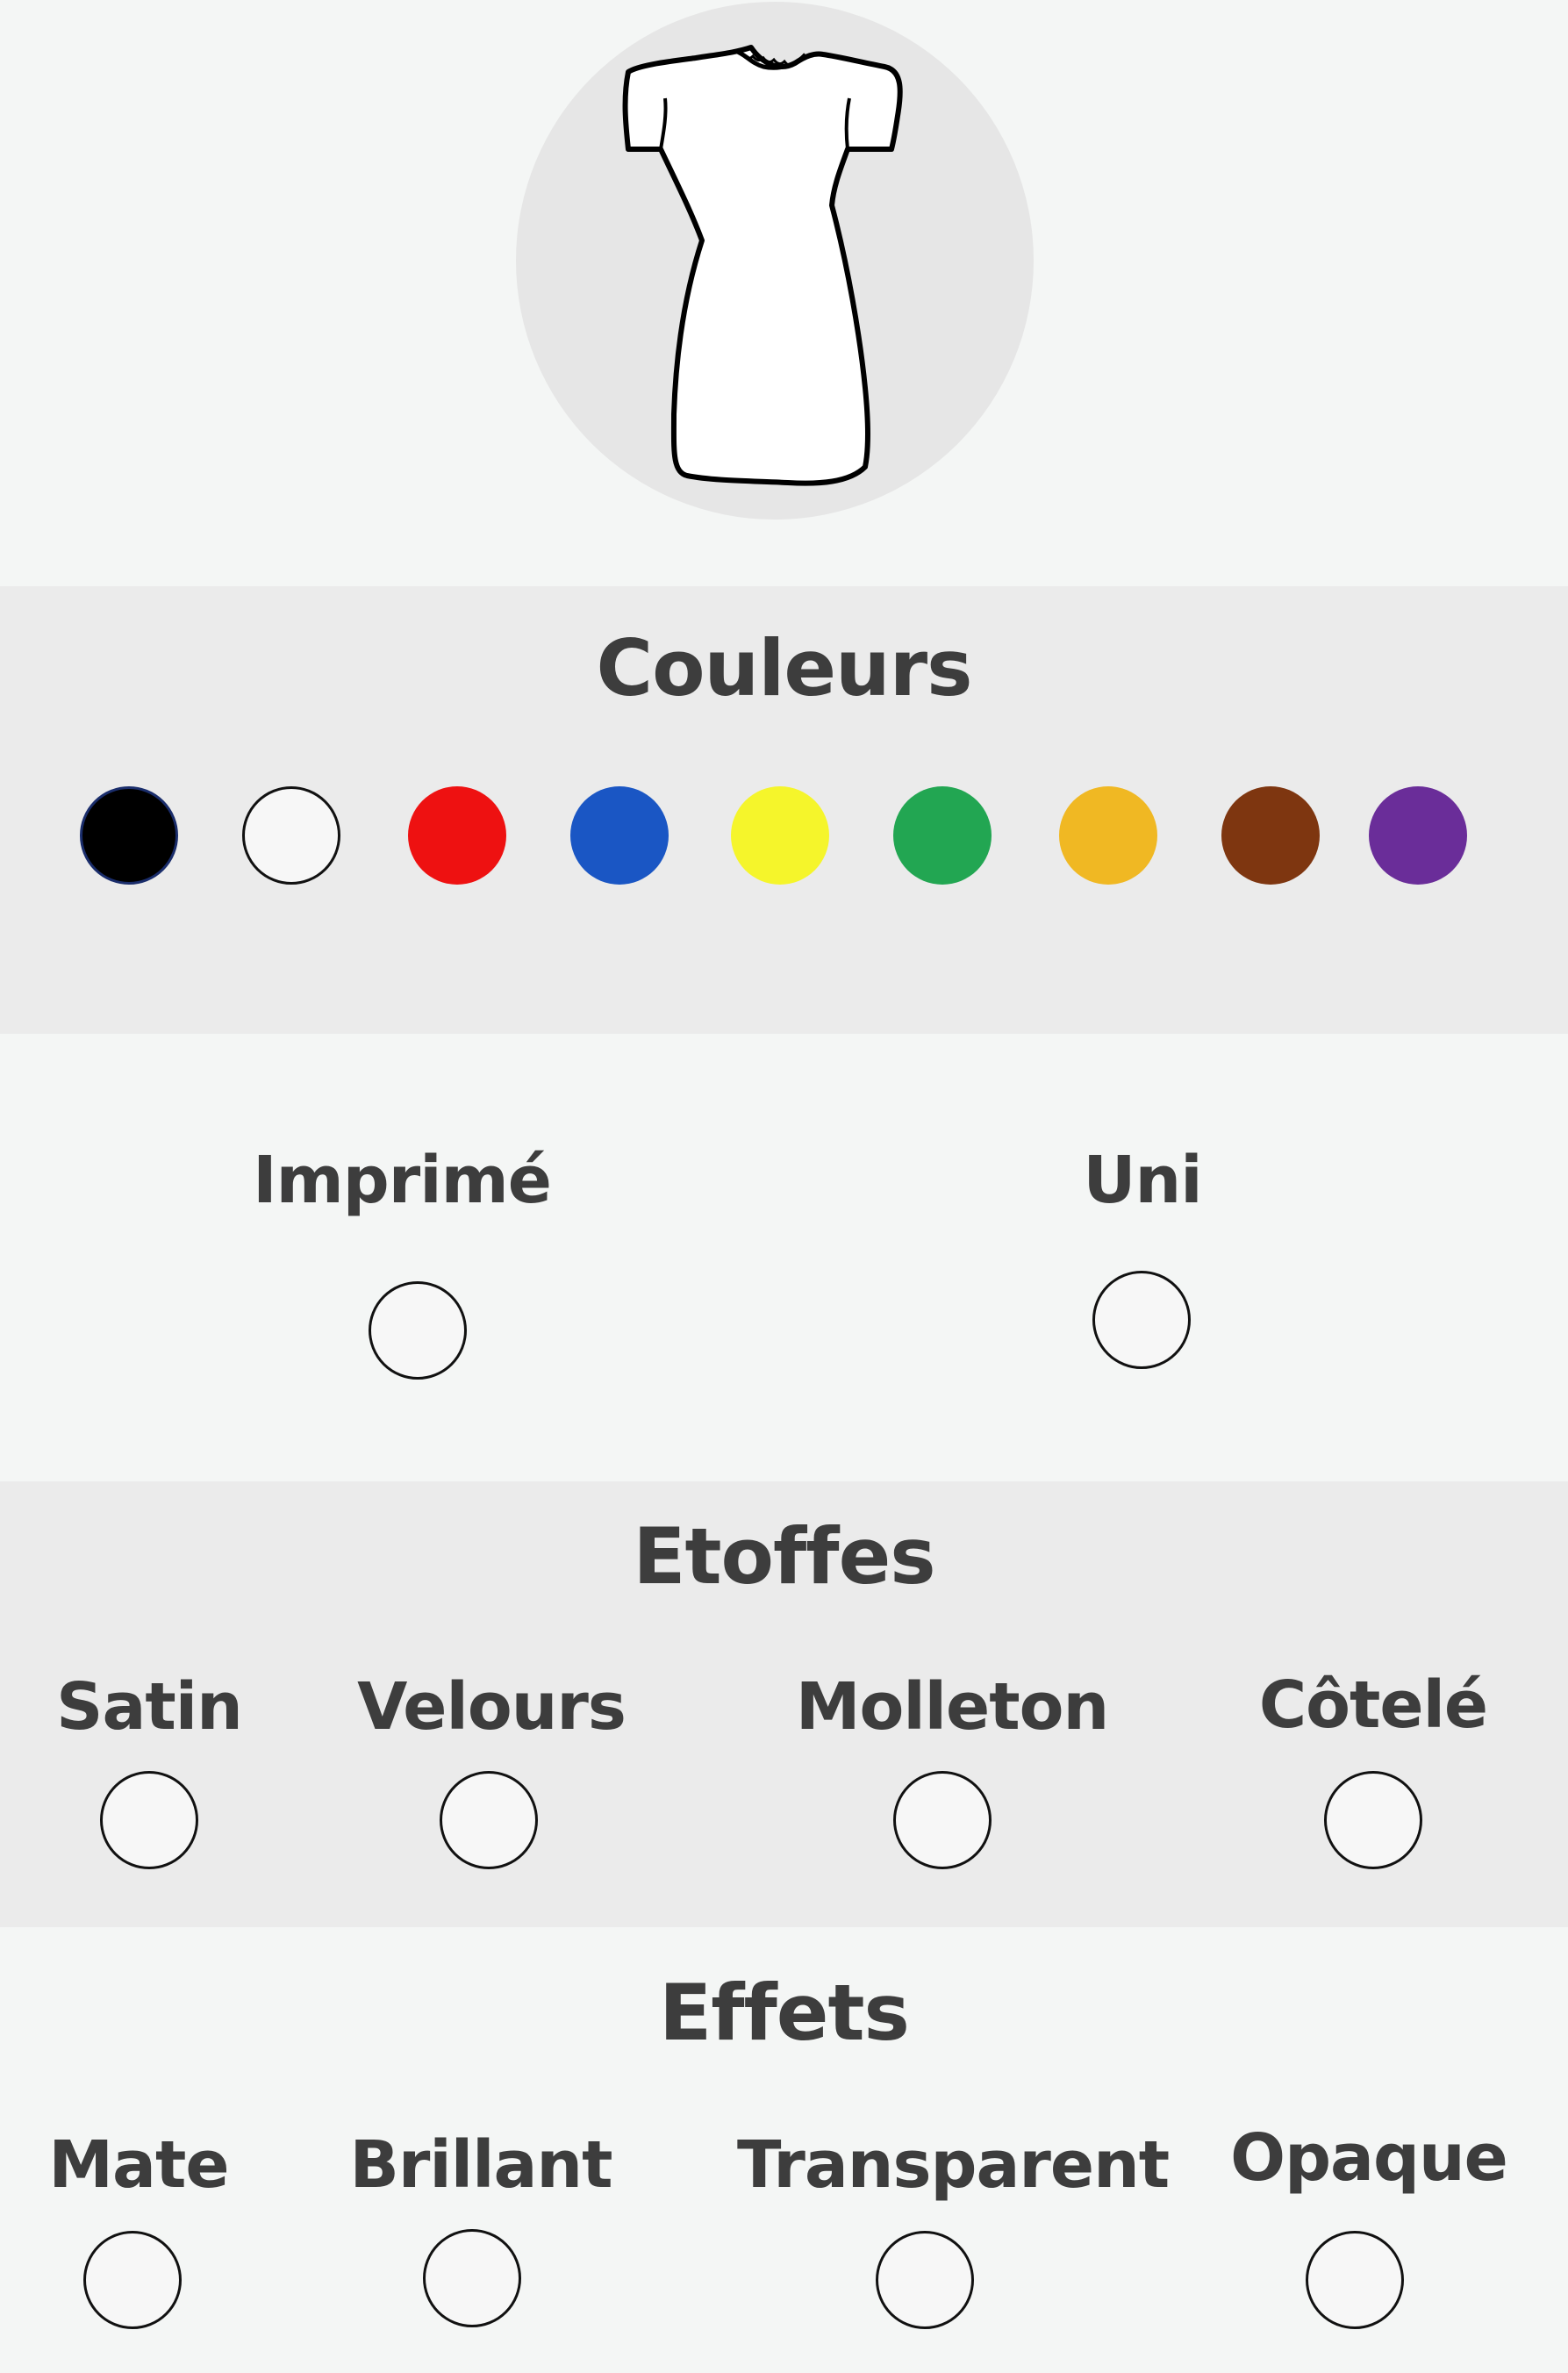  I want to click on garment-avatar, so click(775, 261).